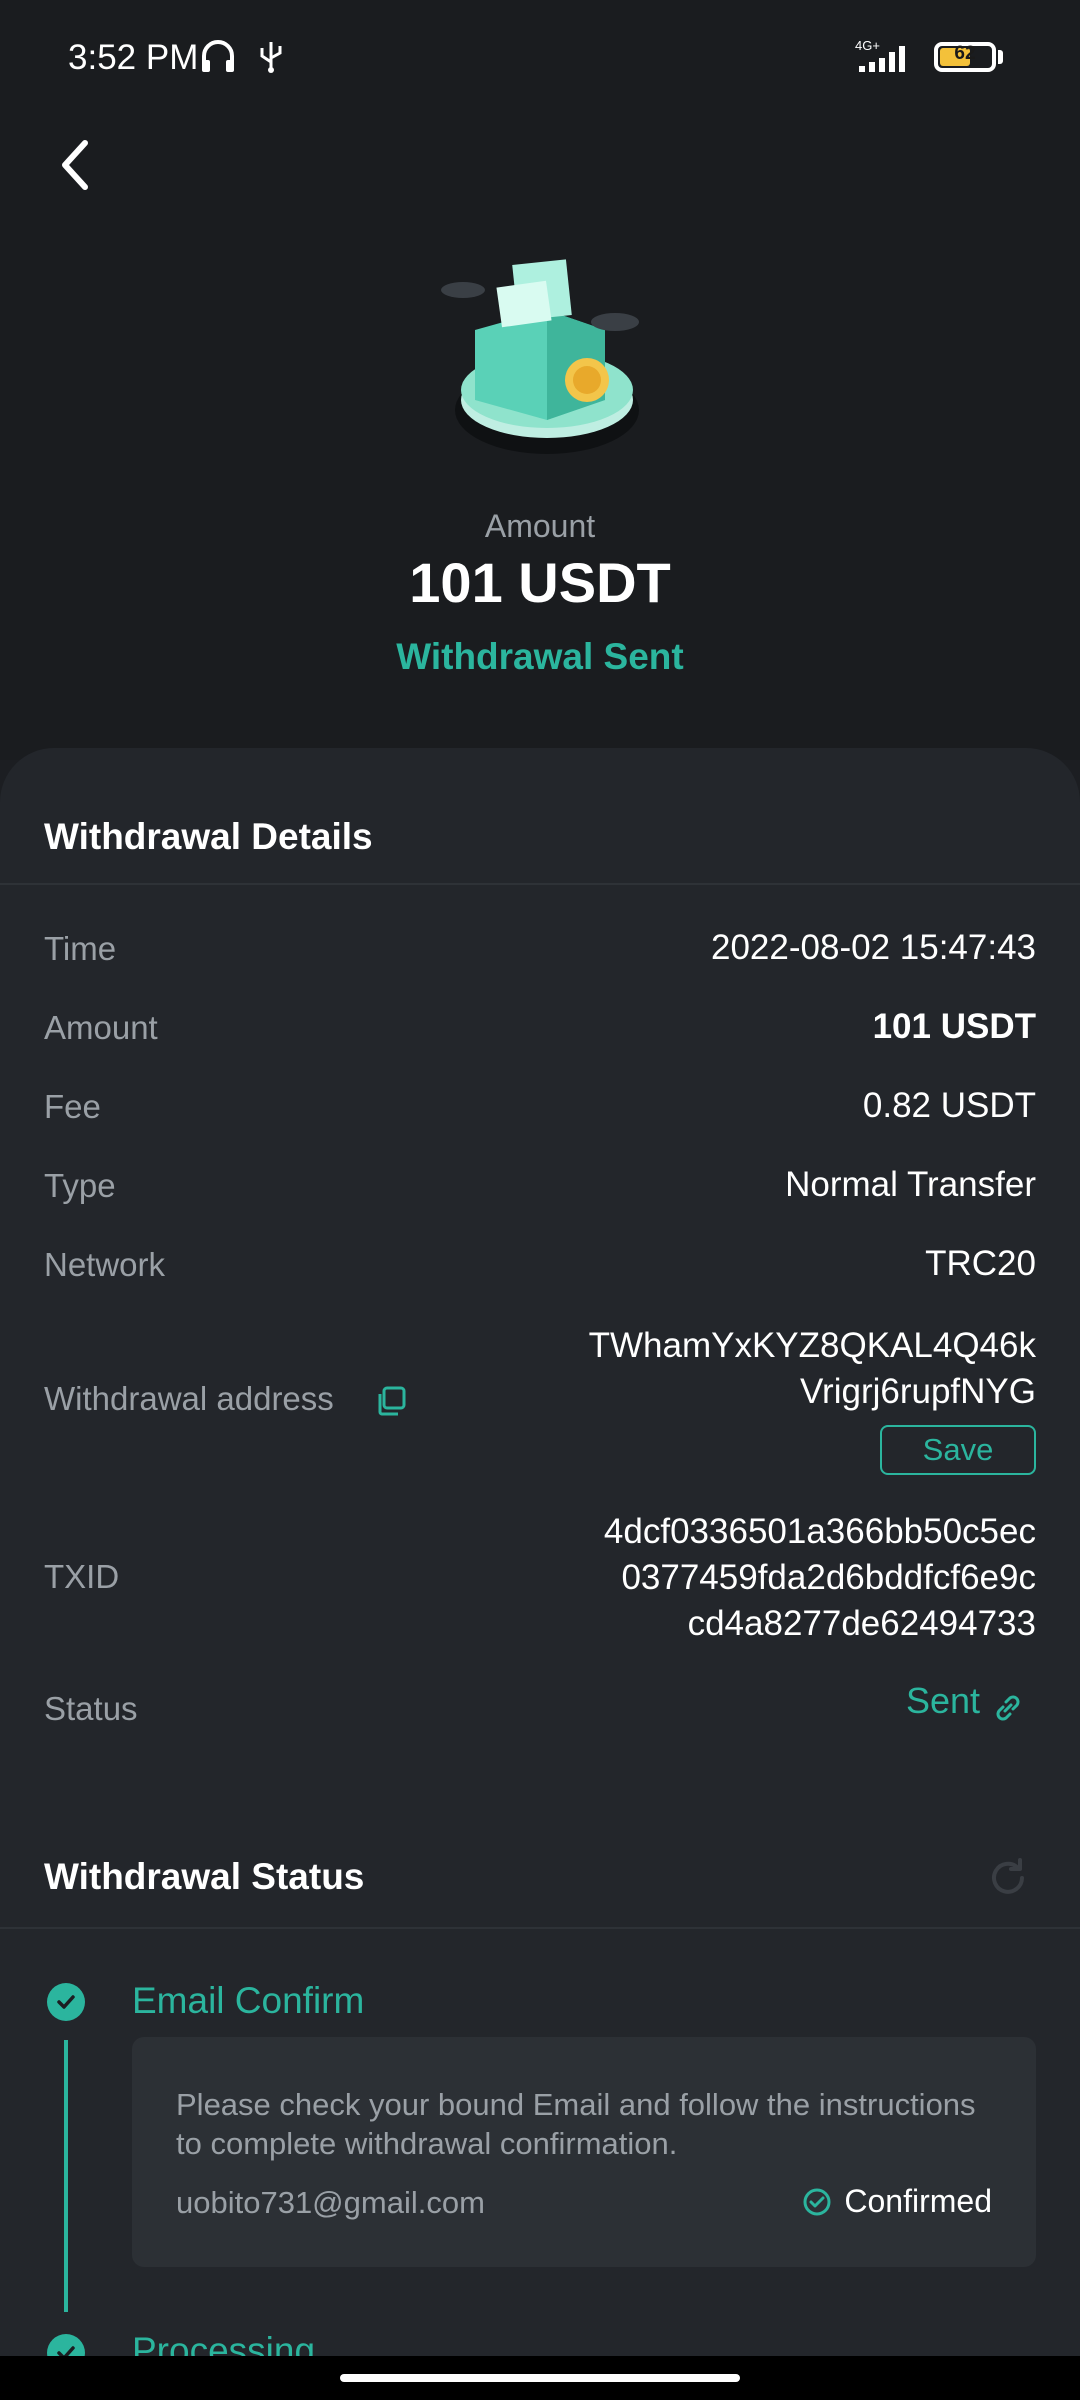  Describe the element at coordinates (80, 1185) in the screenshot. I see `type-label: Type` at that location.